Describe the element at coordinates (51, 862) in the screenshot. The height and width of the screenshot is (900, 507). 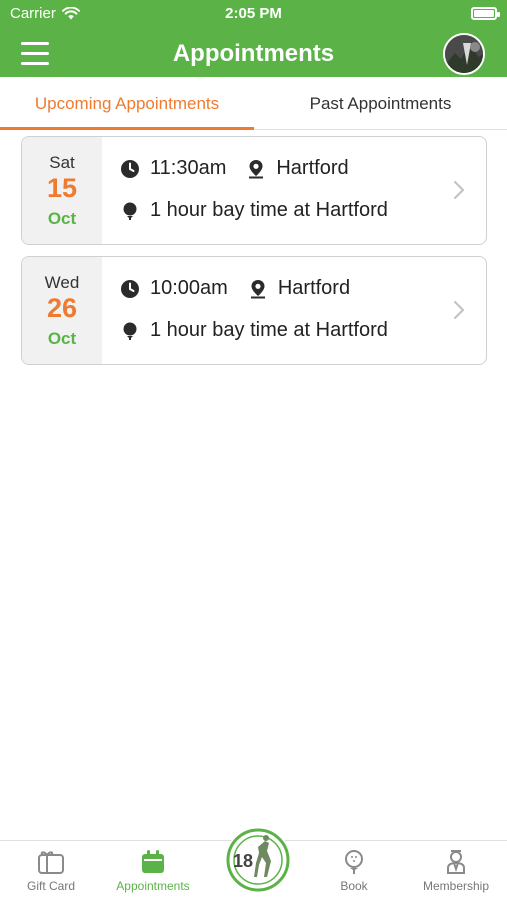
I see `gift-card-icon` at that location.